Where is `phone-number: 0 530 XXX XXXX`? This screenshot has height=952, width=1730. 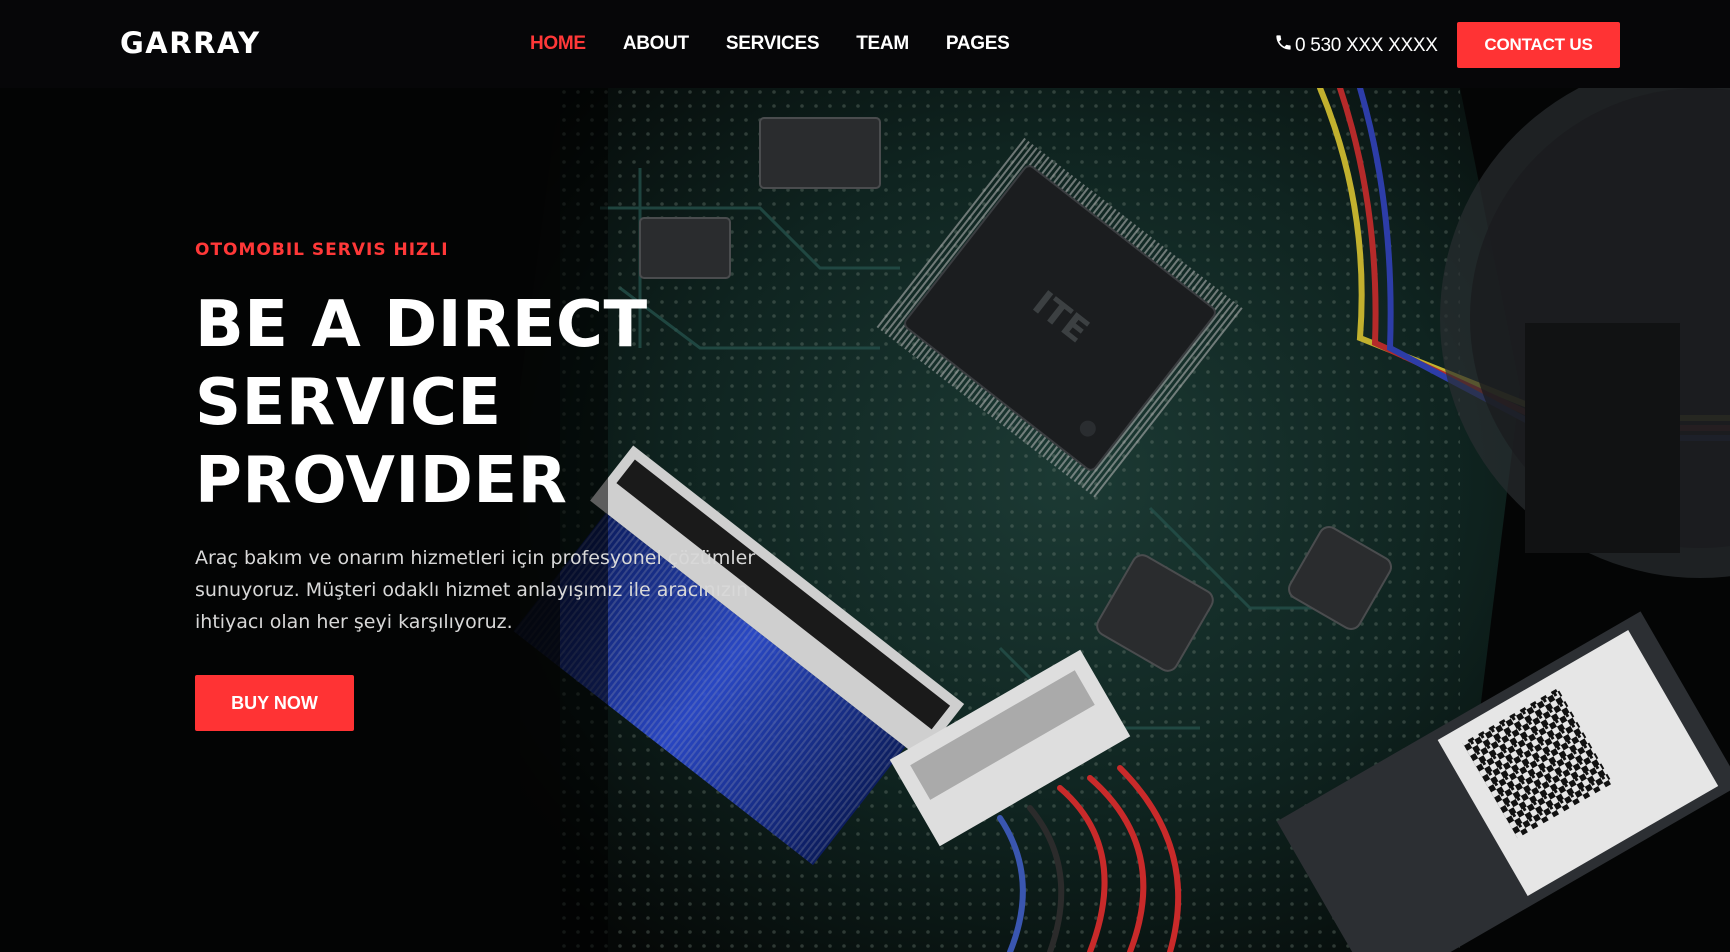
phone-number: 0 530 XXX XXXX is located at coordinates (1366, 45).